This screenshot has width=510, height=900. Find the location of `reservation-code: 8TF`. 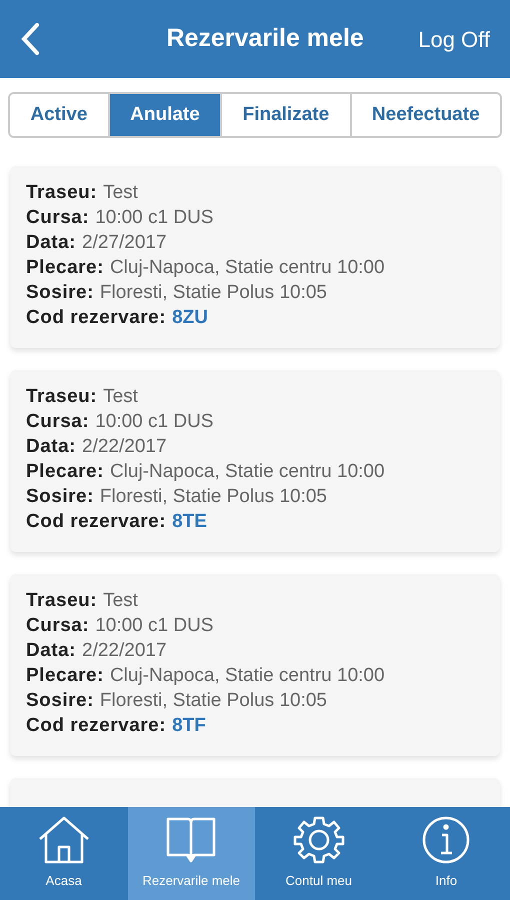

reservation-code: 8TF is located at coordinates (189, 726).